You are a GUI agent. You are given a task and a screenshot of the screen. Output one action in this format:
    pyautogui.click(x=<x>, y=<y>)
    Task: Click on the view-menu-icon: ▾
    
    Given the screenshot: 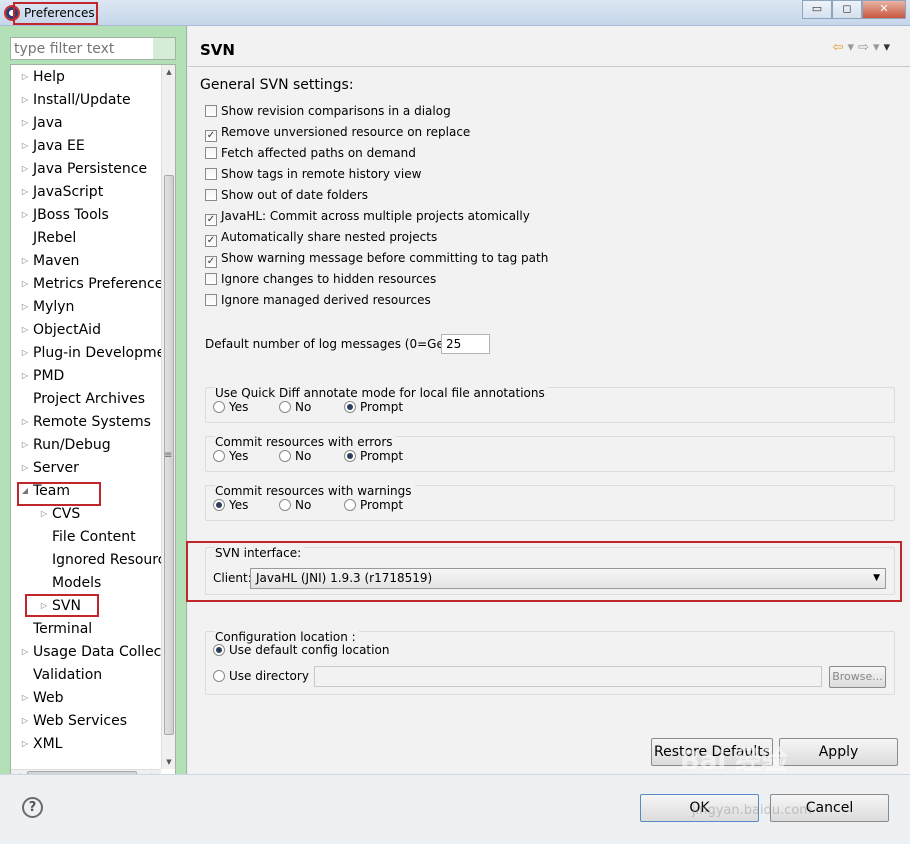 What is the action you would take?
    pyautogui.click(x=888, y=47)
    